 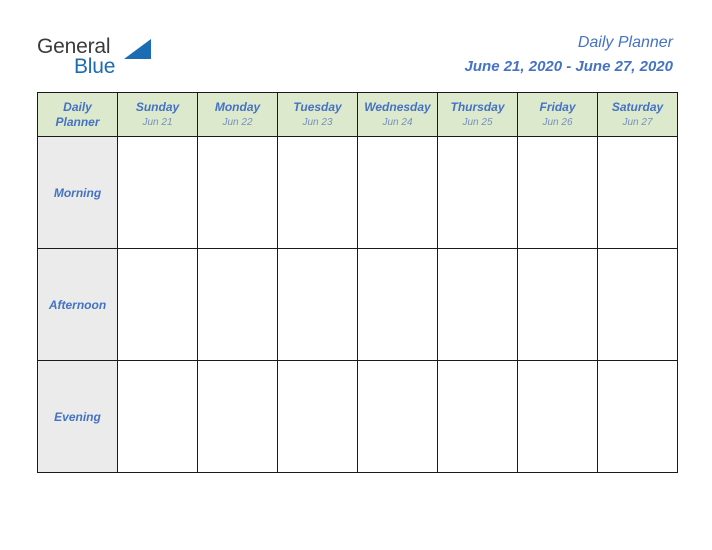 What do you see at coordinates (397, 106) in the screenshot?
I see `day-name-label: Wednesday` at bounding box center [397, 106].